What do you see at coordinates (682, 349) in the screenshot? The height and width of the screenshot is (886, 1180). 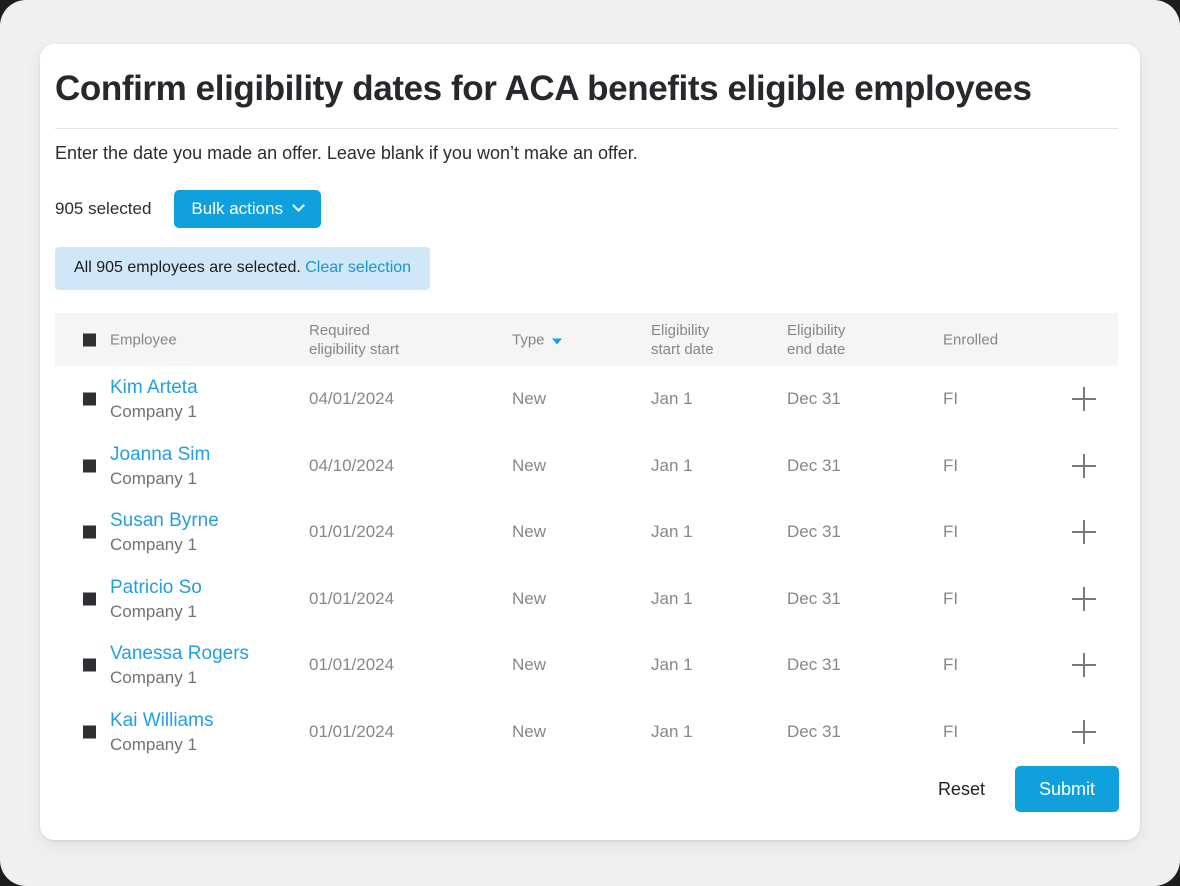 I see `column-header-eligibility-start-line2: start date` at bounding box center [682, 349].